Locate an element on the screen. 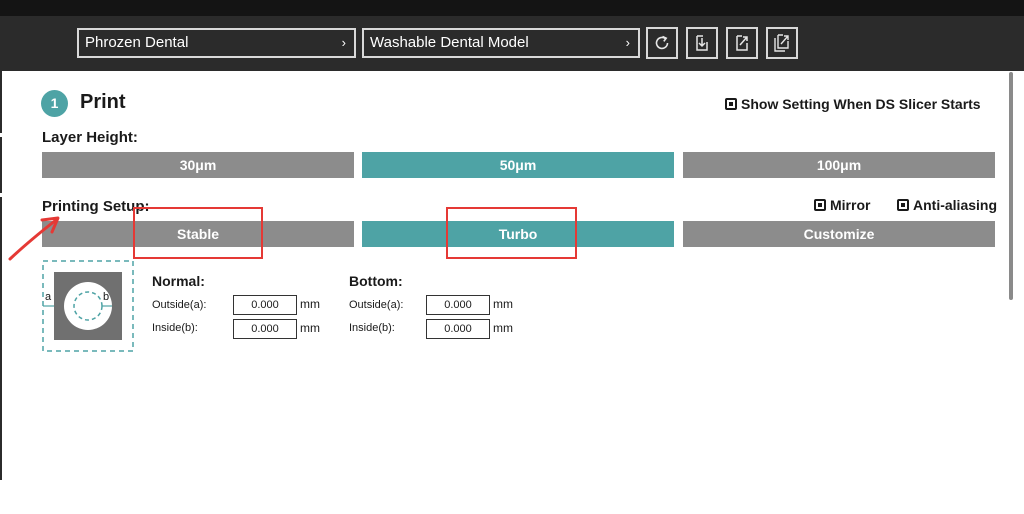 This screenshot has width=1024, height=514. reset-button is located at coordinates (662, 43).